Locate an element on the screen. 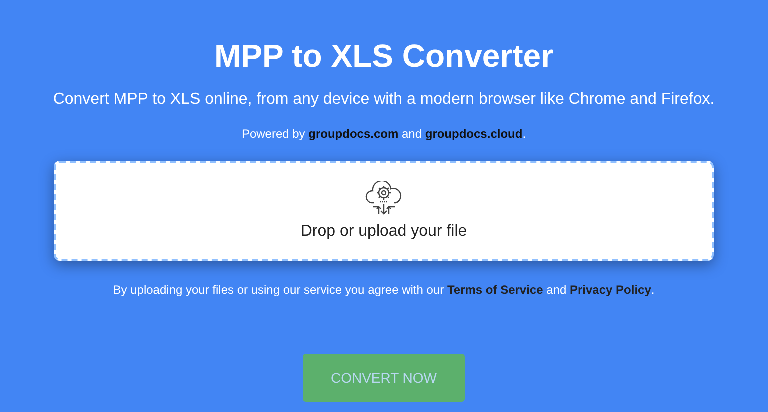 This screenshot has width=768, height=412. powered-by-text: Powered by groupdocs.com and groupdocs.cloud. is located at coordinates (384, 134).